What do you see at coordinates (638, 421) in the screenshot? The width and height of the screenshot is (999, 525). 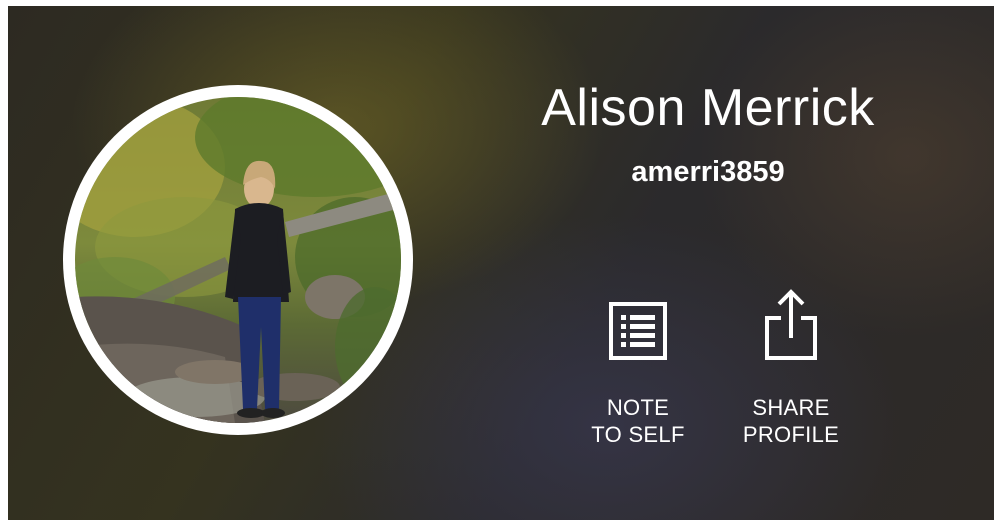 I see `note-to-self-label: NOTE TO SELF` at bounding box center [638, 421].